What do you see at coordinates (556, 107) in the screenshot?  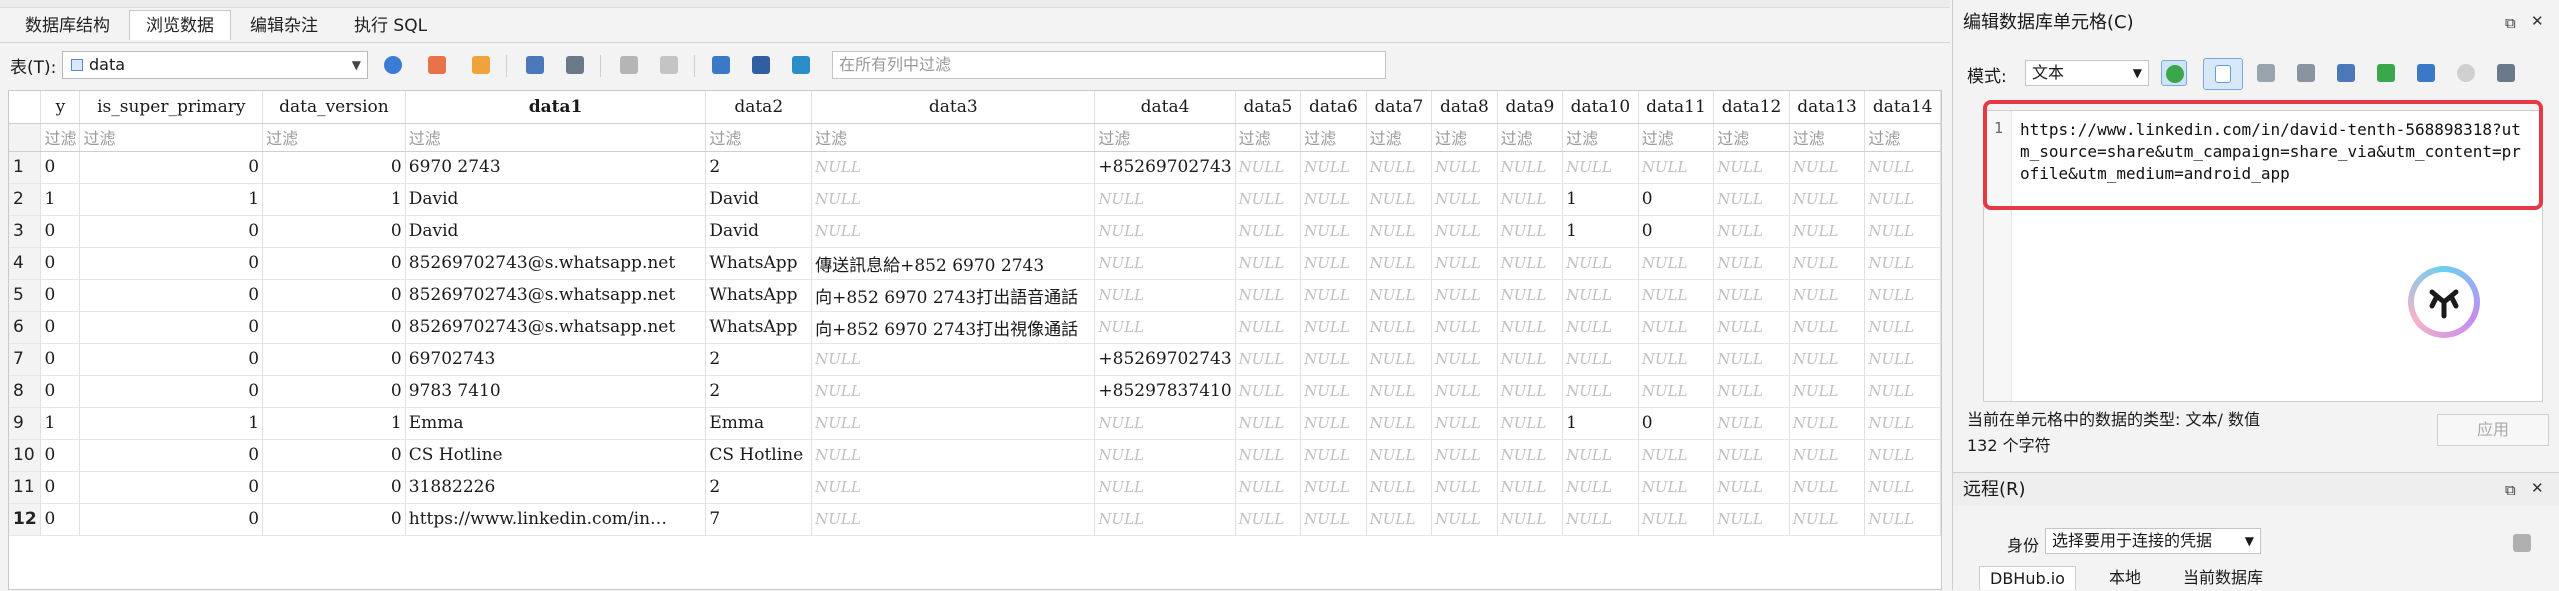 I see `column-header-data1: data1` at bounding box center [556, 107].